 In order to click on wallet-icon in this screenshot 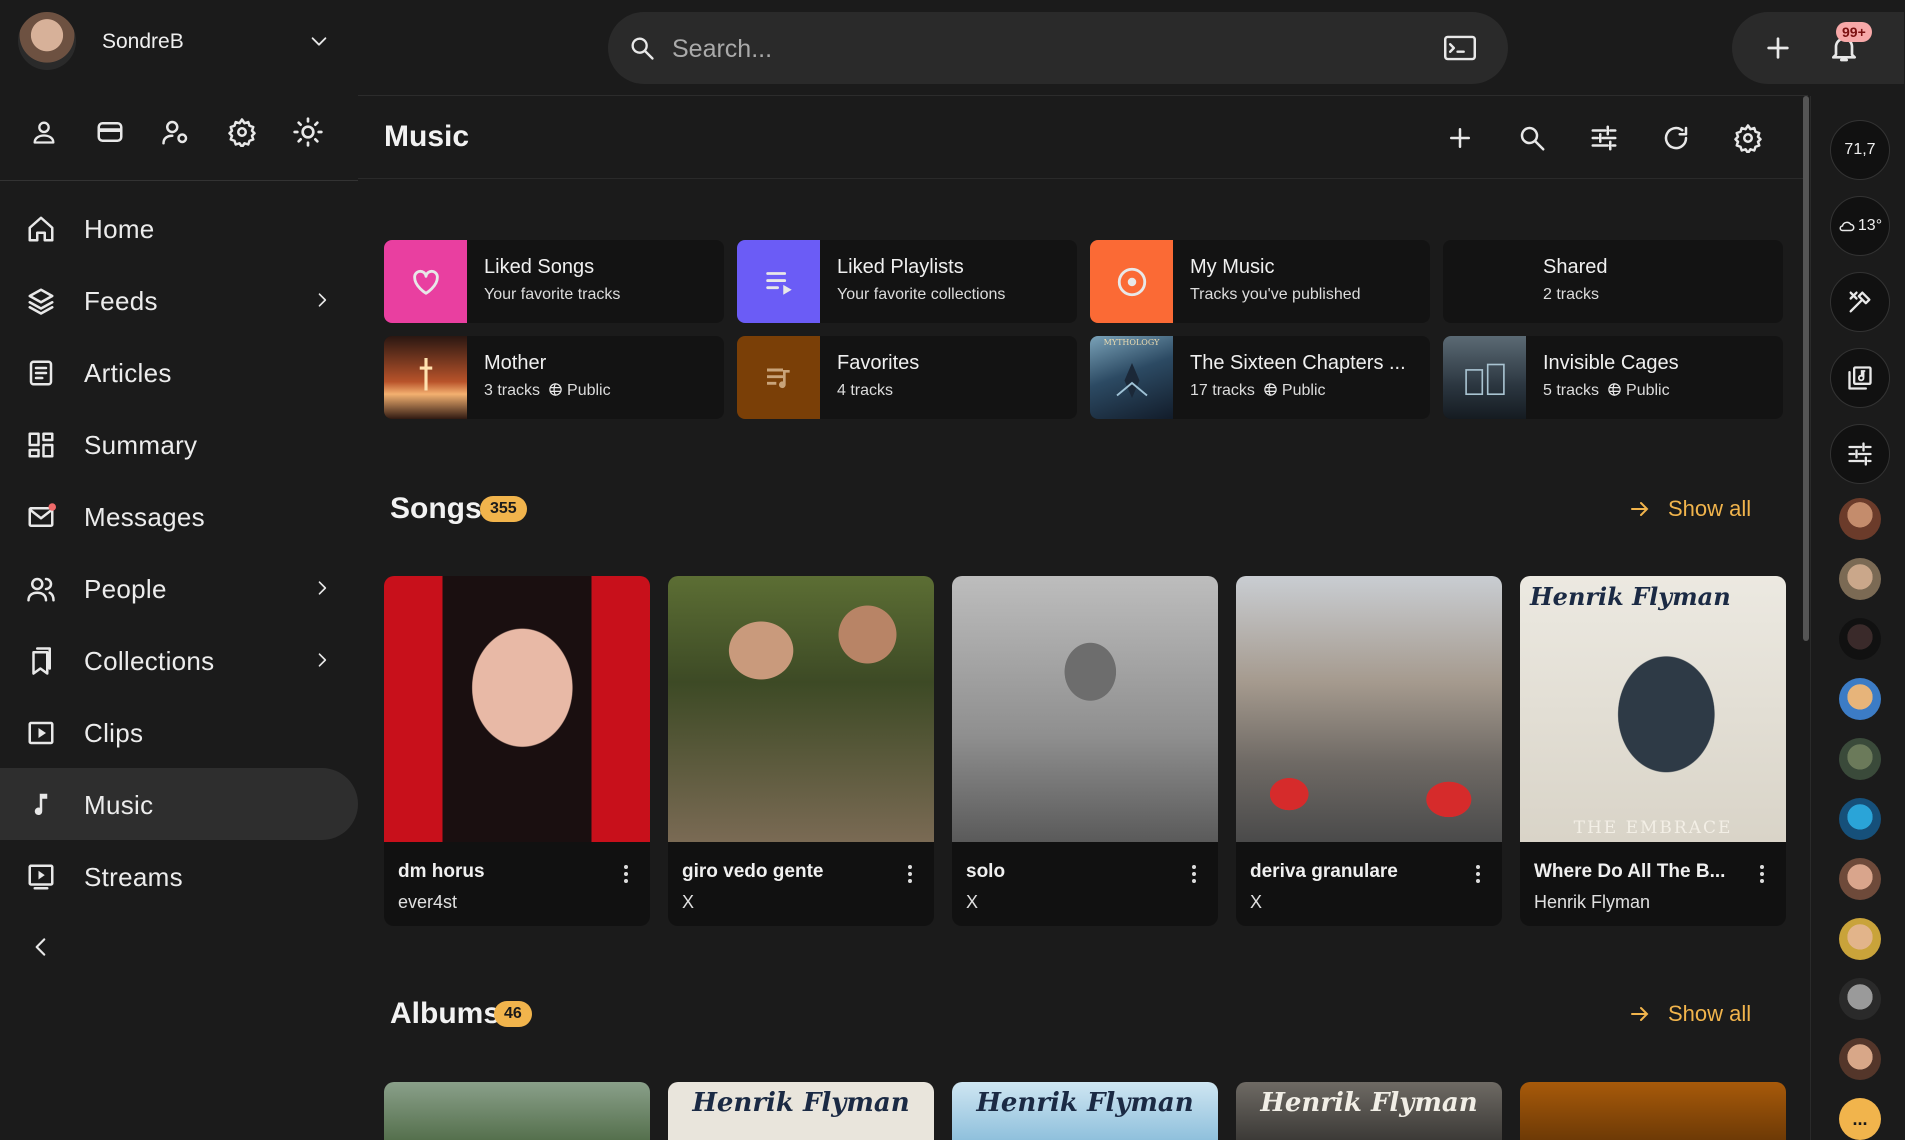, I will do `click(110, 132)`.